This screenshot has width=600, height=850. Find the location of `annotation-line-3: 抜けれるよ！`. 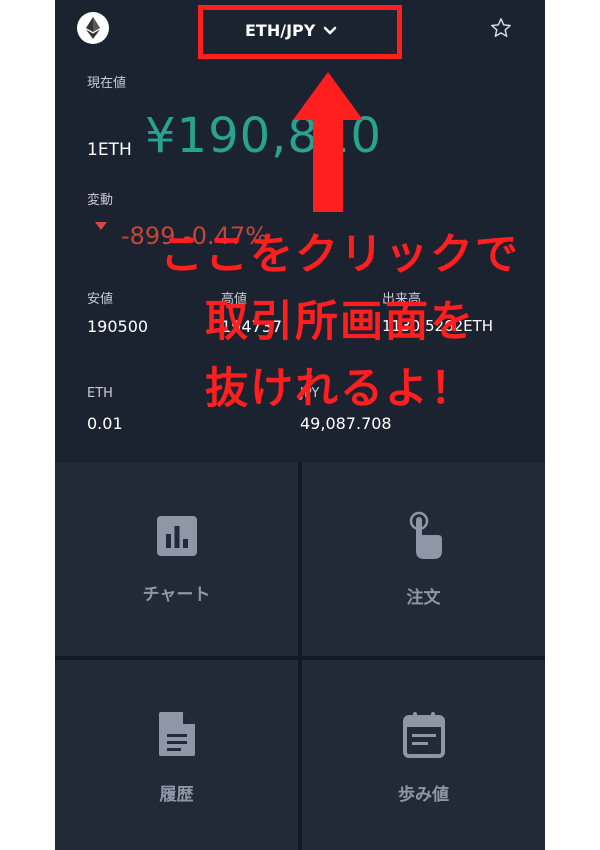

annotation-line-3: 抜けれるよ！ is located at coordinates (340, 389).